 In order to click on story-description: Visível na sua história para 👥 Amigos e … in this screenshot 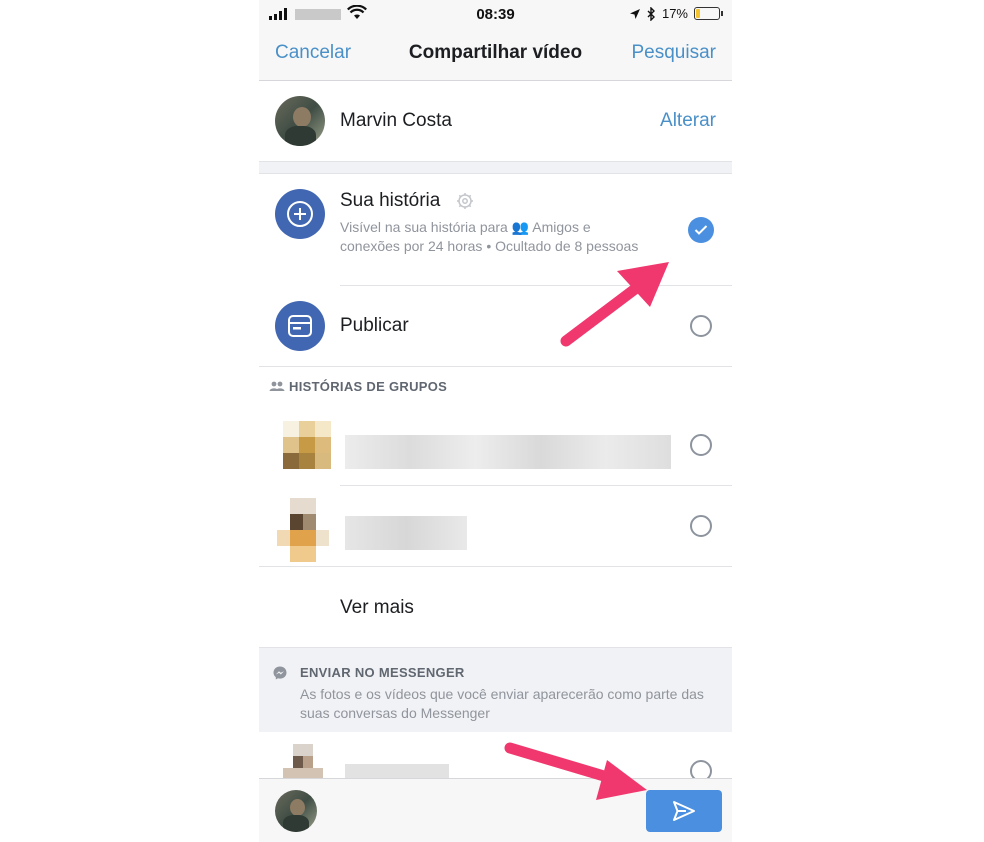, I will do `click(489, 236)`.